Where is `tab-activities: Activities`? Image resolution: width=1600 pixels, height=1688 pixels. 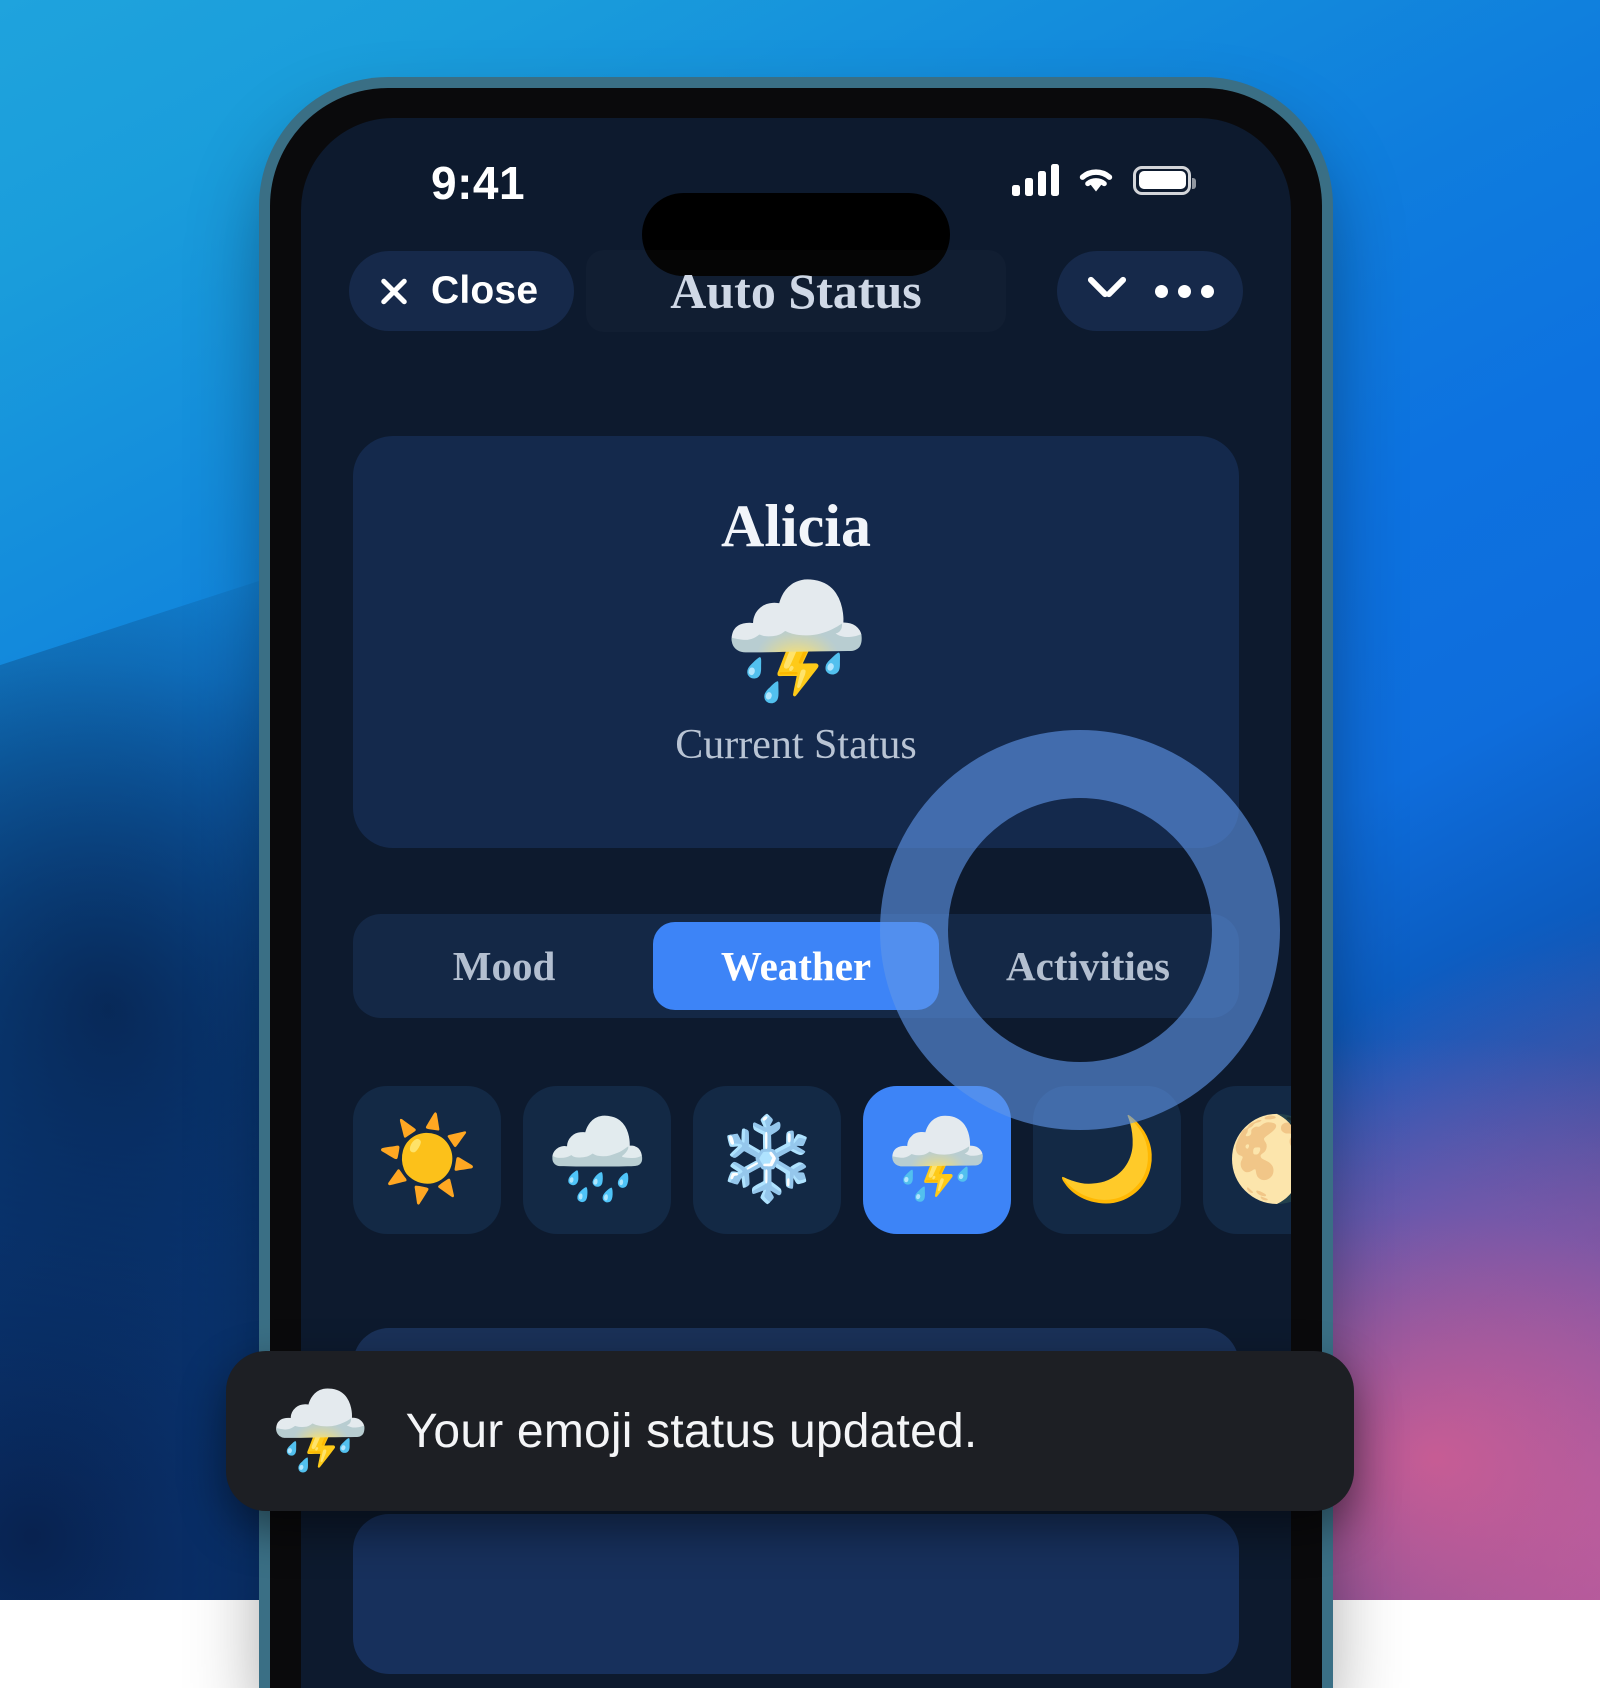 tab-activities: Activities is located at coordinates (1088, 966).